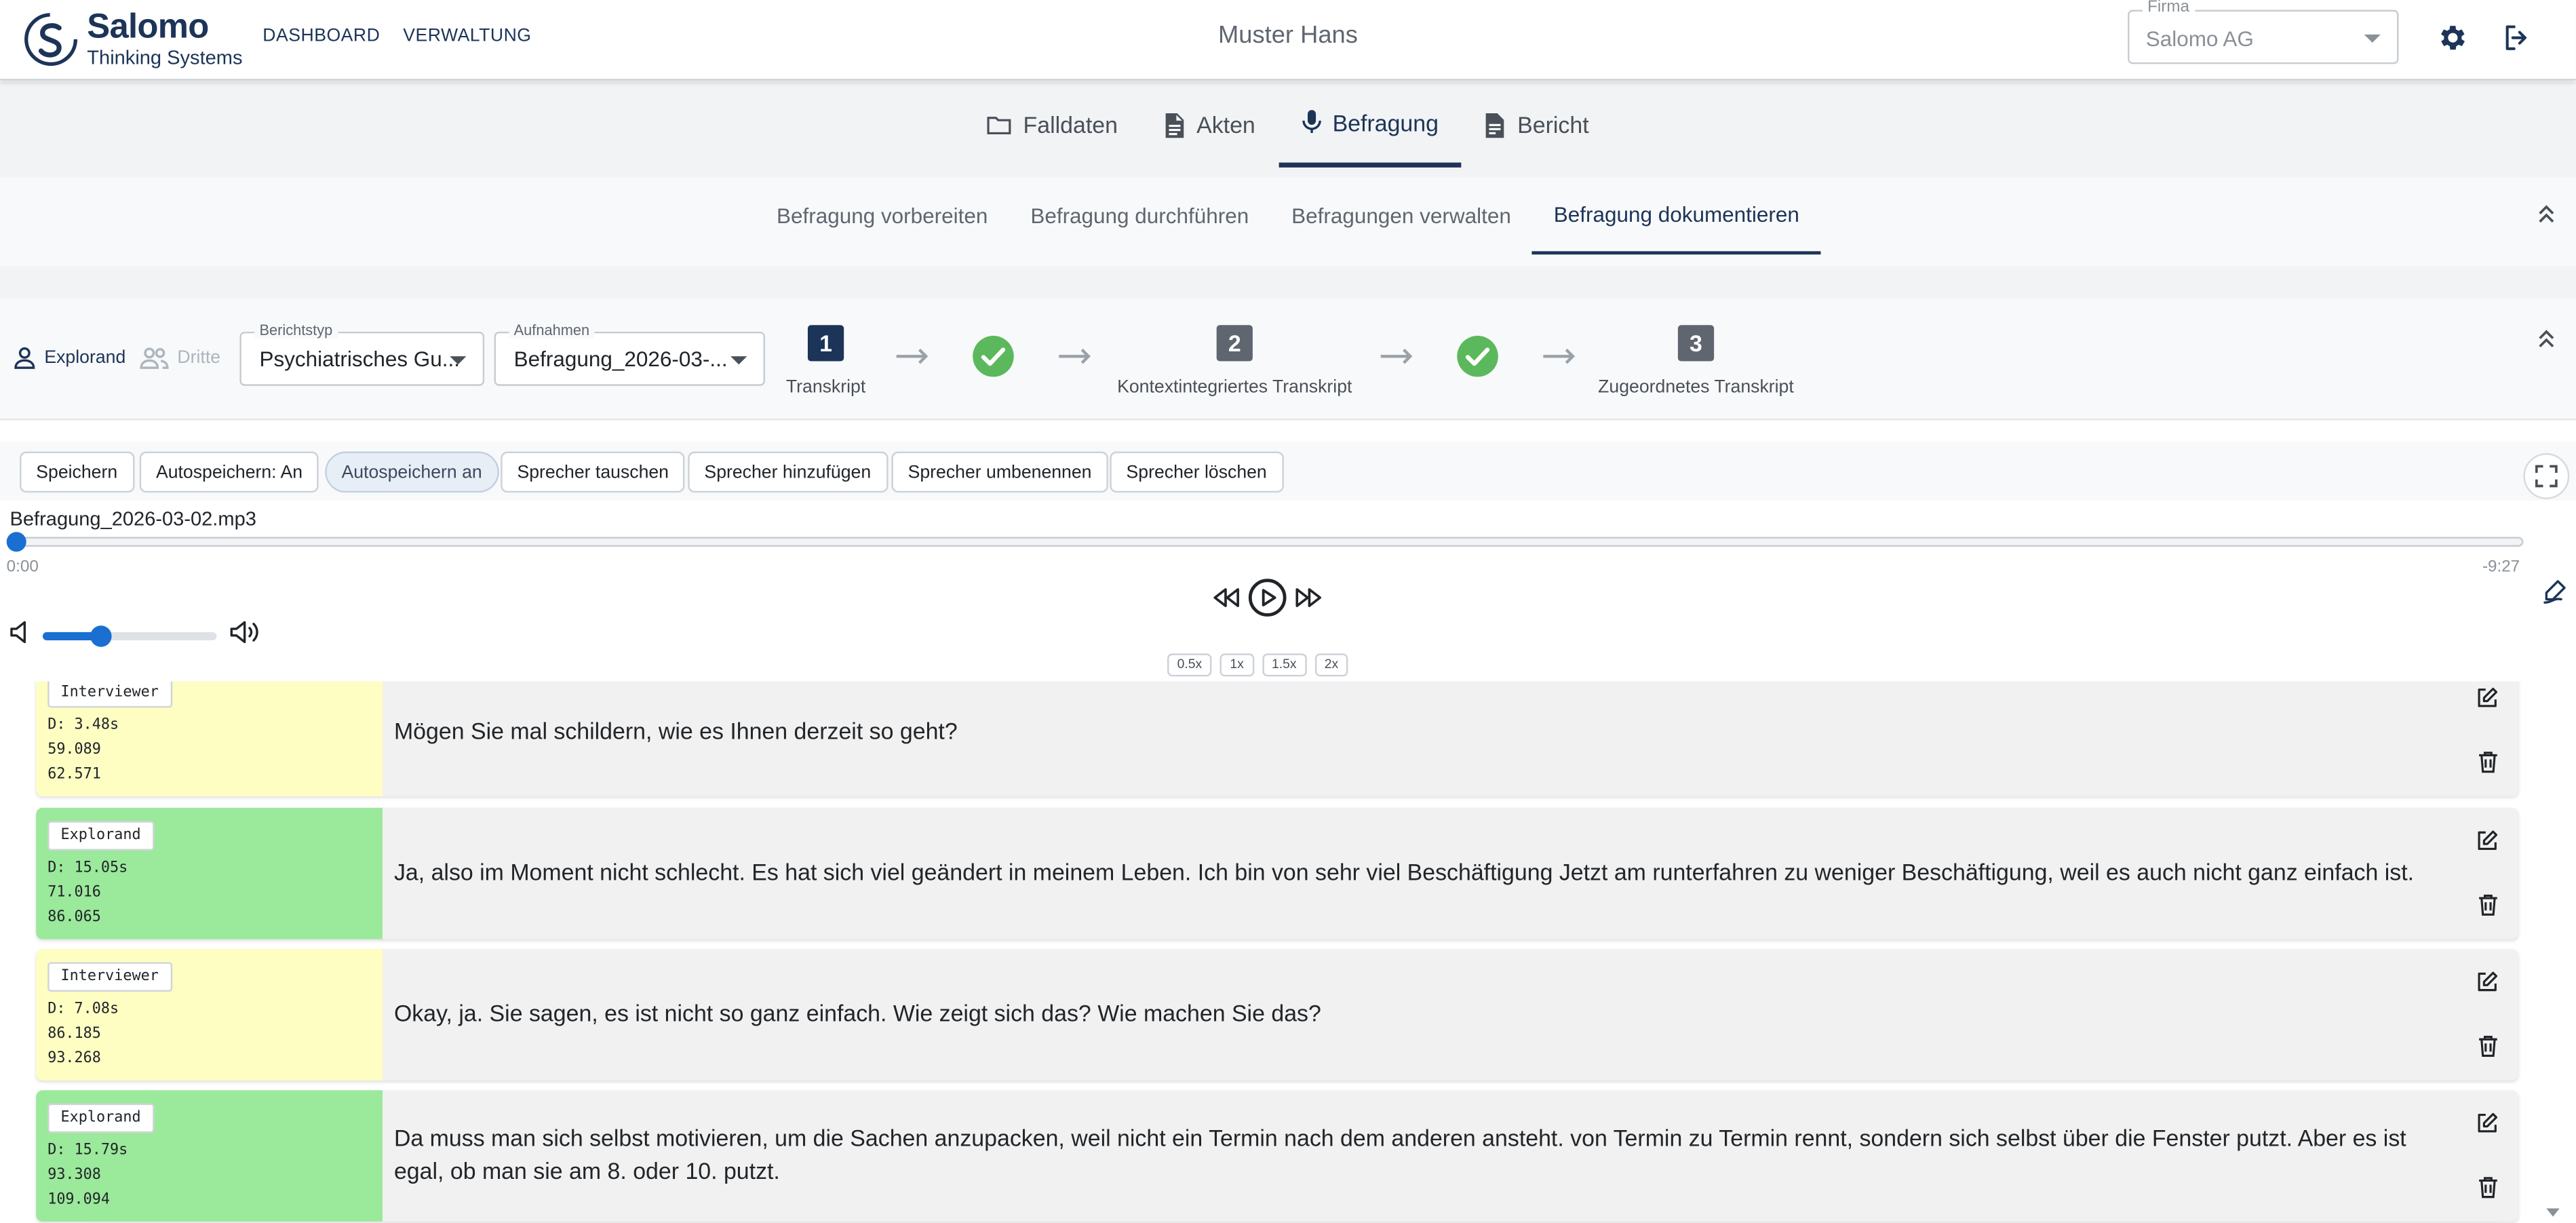 This screenshot has width=2576, height=1223. I want to click on top-nav: DASHBOARD VERWALTUNG, so click(396, 36).